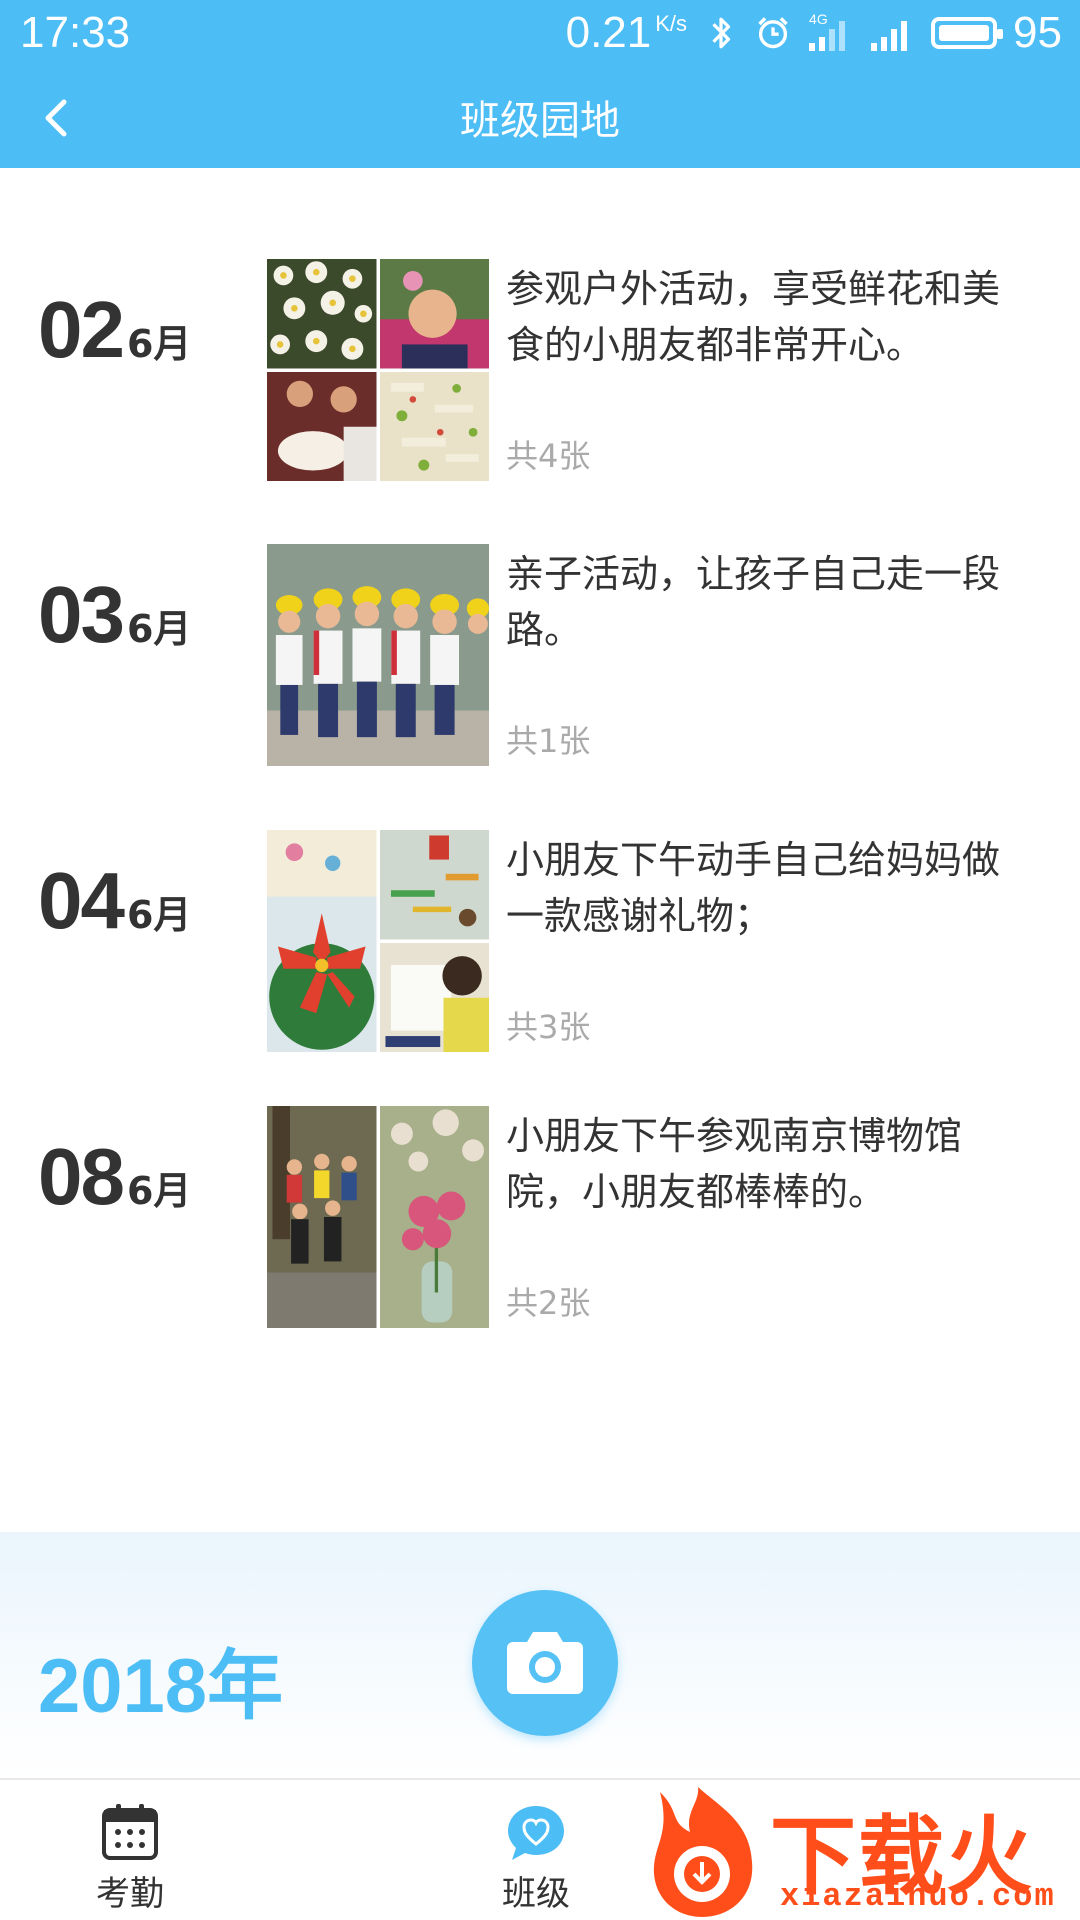 This screenshot has width=1080, height=1920. What do you see at coordinates (540, 371) in the screenshot?
I see `album-entry: 02 6月 参观户外活动，享受鲜花和美食的小朋友都非常开心。 共4张` at bounding box center [540, 371].